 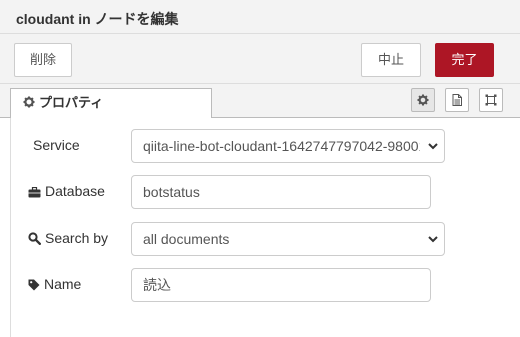 I want to click on tabs-row: プロパティ, so click(x=260, y=101).